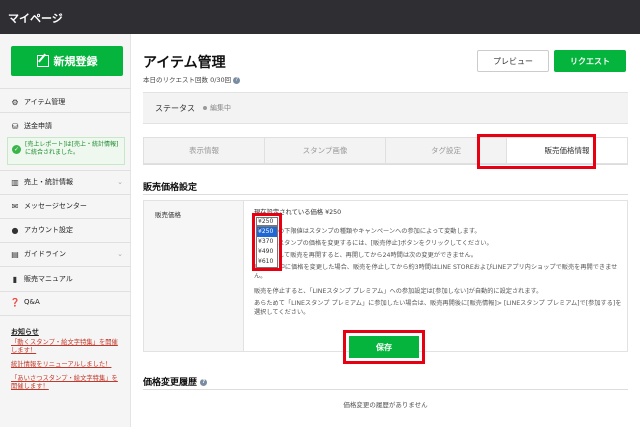 The width and height of the screenshot is (640, 427). What do you see at coordinates (75, 61) in the screenshot?
I see `new-registration-label: 新規登録` at bounding box center [75, 61].